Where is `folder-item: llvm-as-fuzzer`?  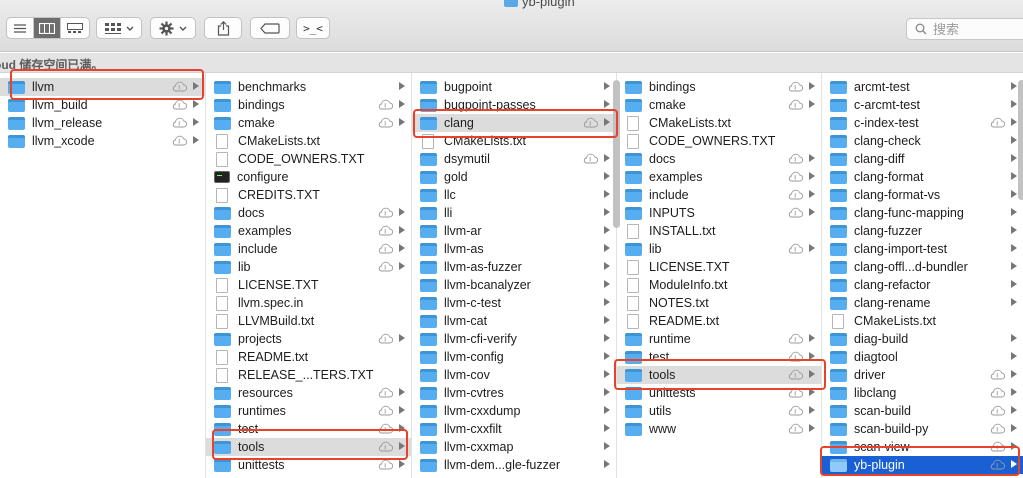
folder-item: llvm-as-fuzzer is located at coordinates (514, 267).